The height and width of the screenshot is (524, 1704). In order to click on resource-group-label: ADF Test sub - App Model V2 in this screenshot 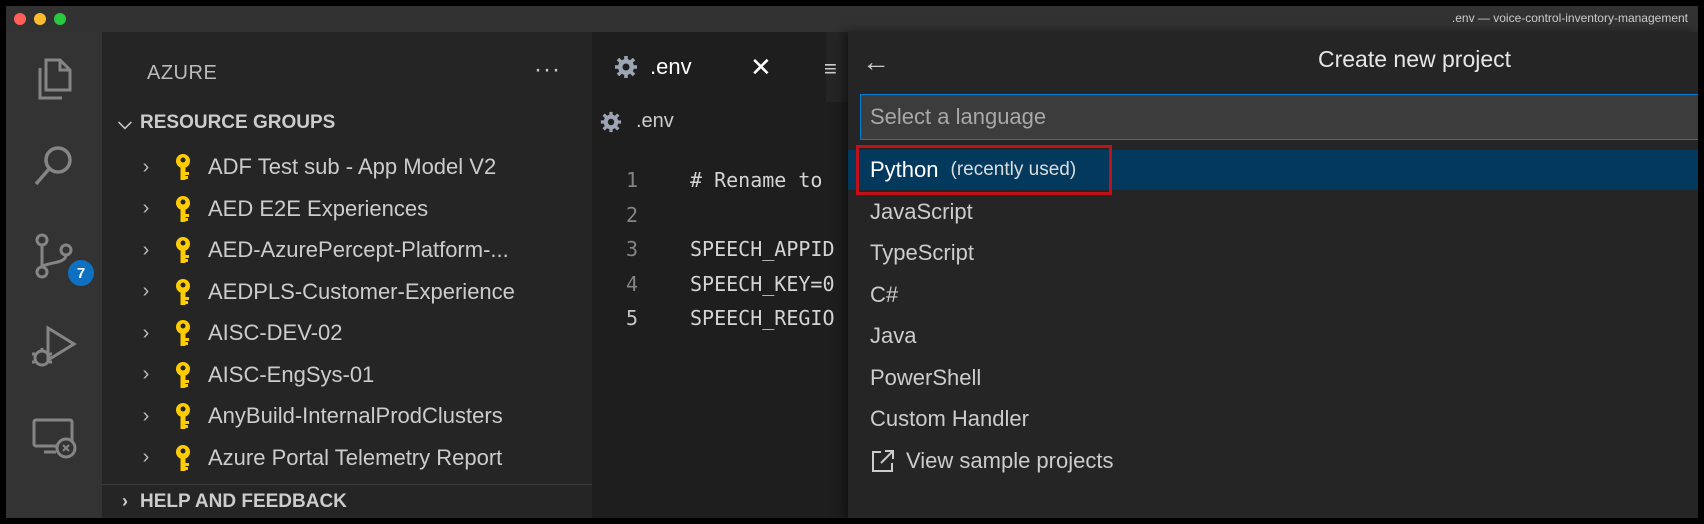, I will do `click(352, 166)`.